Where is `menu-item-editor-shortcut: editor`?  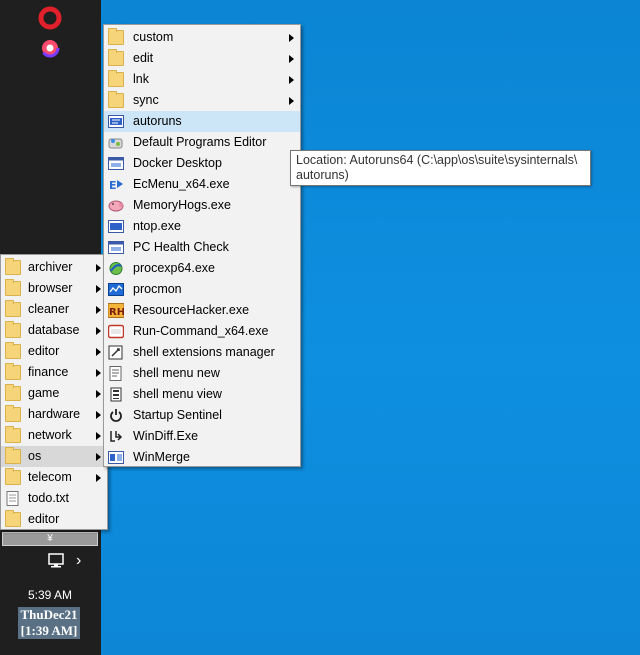
menu-item-editor-shortcut: editor is located at coordinates (54, 519).